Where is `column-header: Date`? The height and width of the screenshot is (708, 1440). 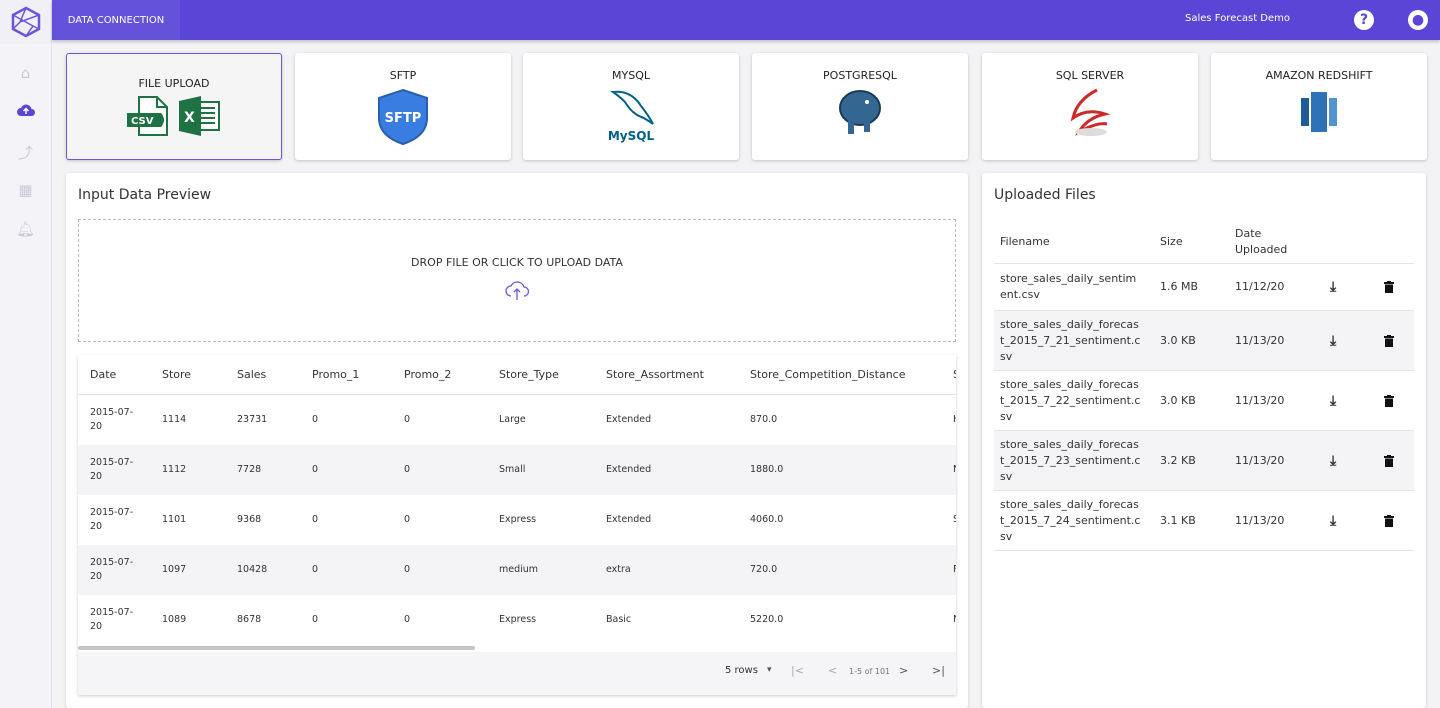 column-header: Date is located at coordinates (103, 374).